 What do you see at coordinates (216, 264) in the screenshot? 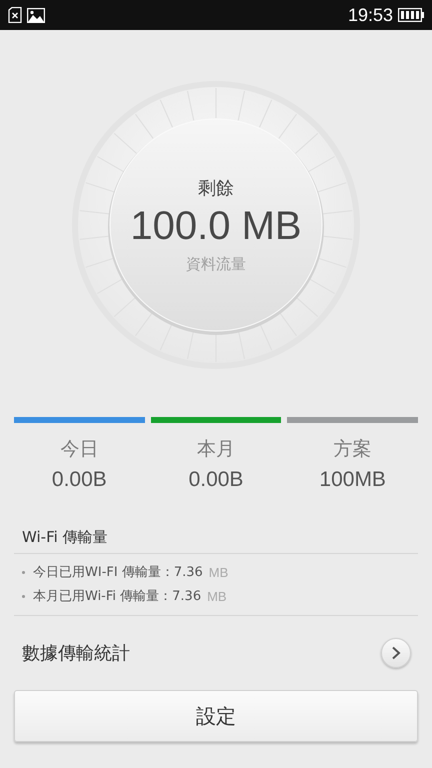
I see `dial-caption: 資料流量` at bounding box center [216, 264].